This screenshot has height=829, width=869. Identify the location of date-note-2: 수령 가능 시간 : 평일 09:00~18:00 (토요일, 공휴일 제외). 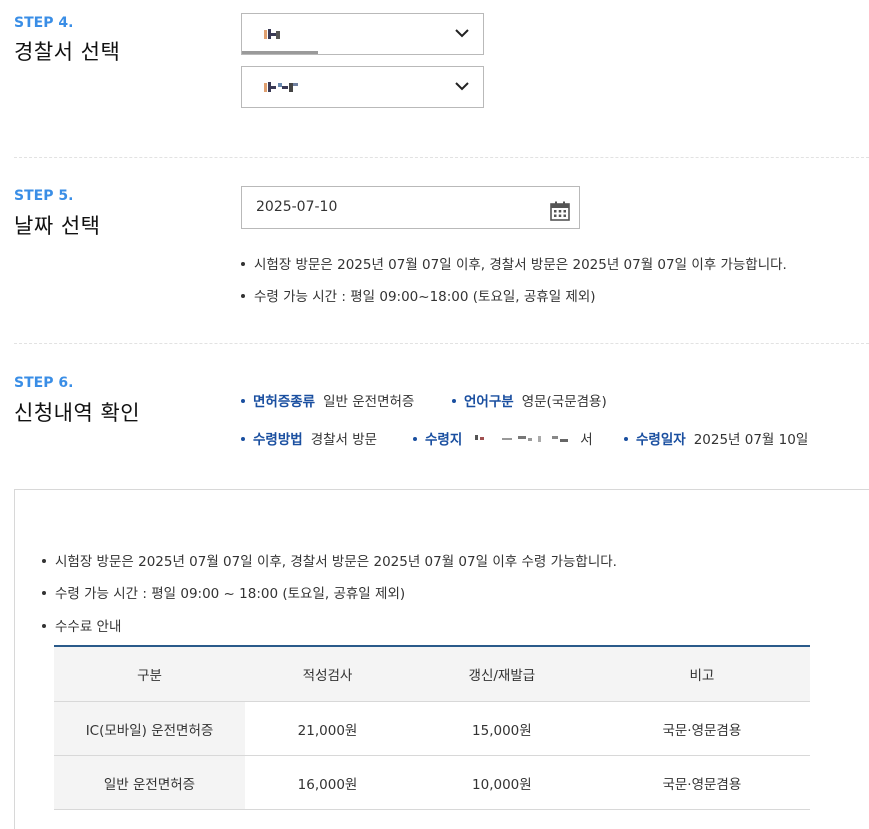
(418, 295).